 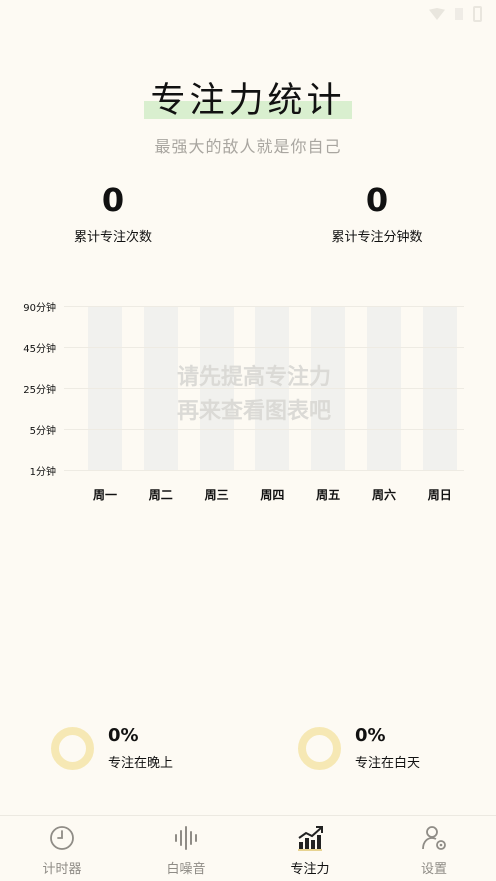 What do you see at coordinates (253, 411) in the screenshot?
I see `empty-message-line2: 再来查看图表吧` at bounding box center [253, 411].